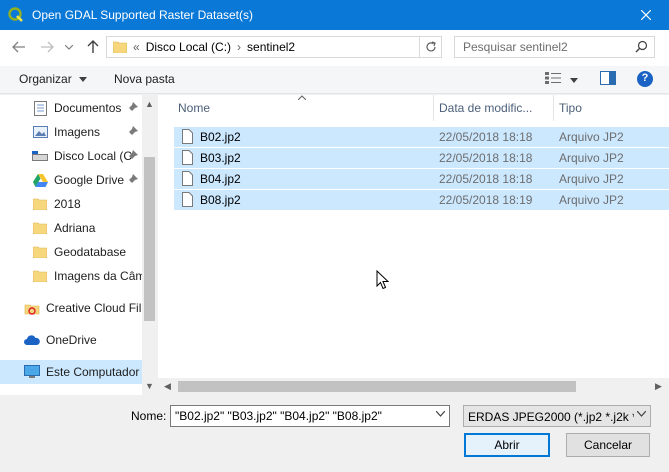 The width and height of the screenshot is (669, 472). I want to click on filename-combobox, so click(310, 416).